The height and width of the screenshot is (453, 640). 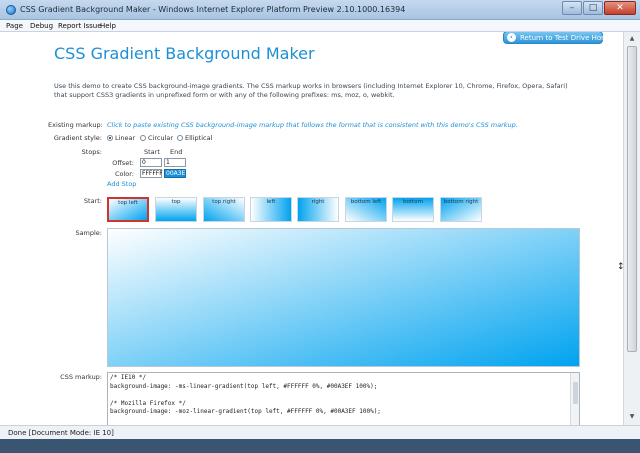 I want to click on return-to-test-drive-button: ‹ Return to Test Drive Home, so click(x=557, y=38).